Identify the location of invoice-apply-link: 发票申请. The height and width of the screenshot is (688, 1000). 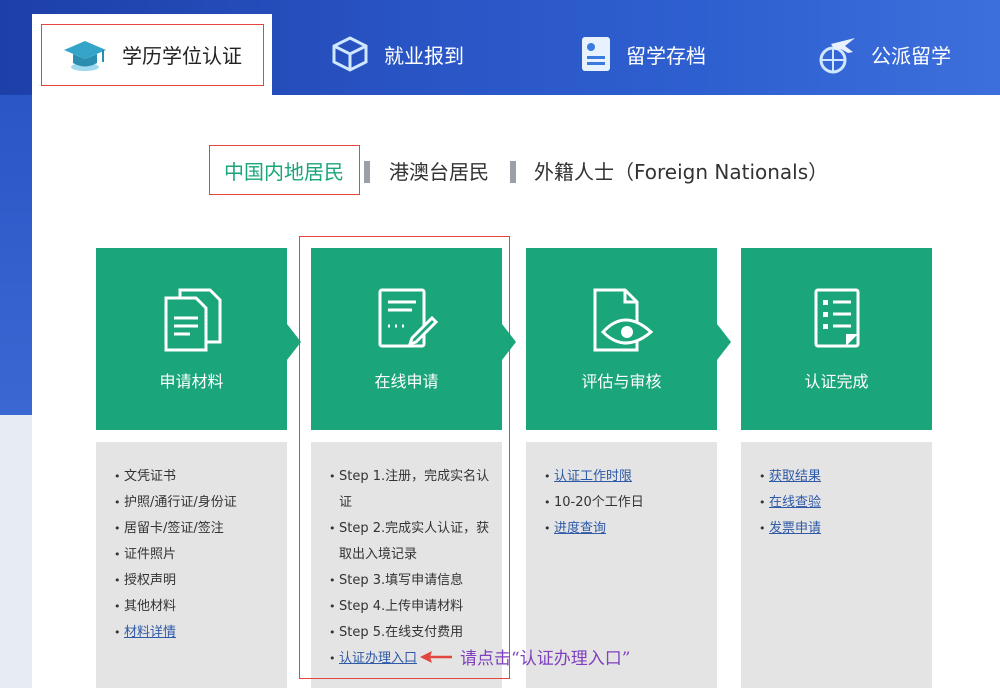
(795, 528).